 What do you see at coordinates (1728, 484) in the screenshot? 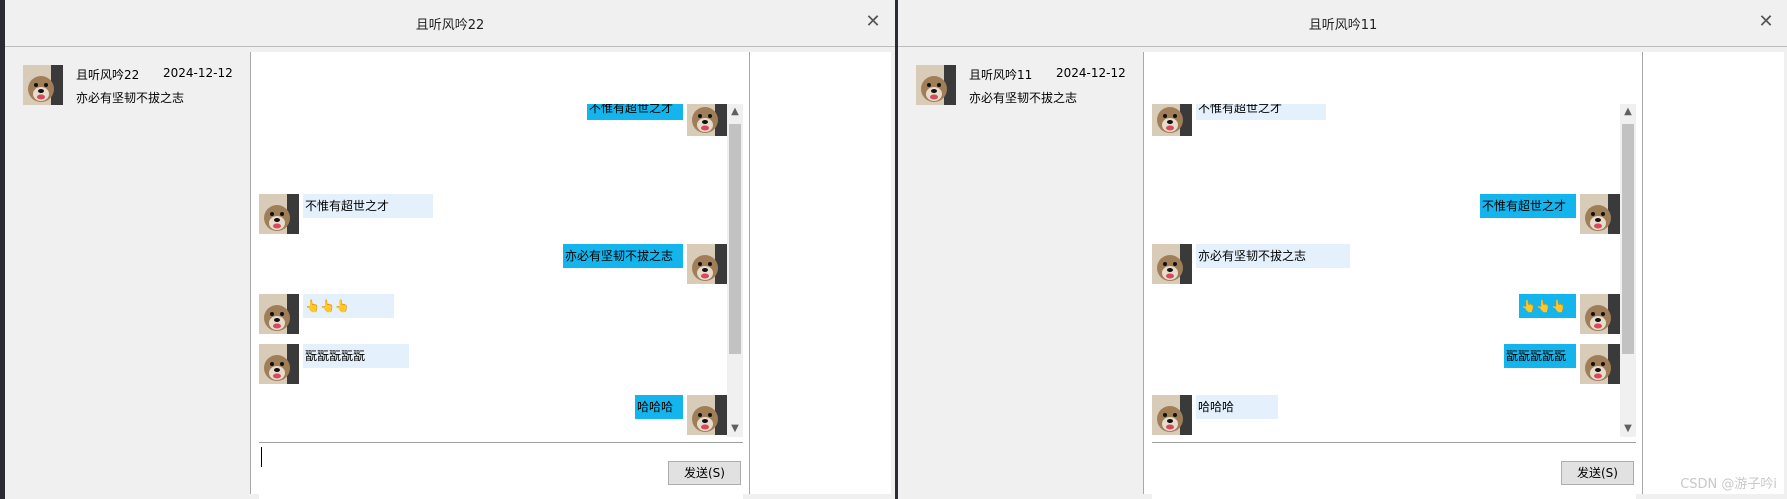
I see `watermark: CSDN @游子吟i` at bounding box center [1728, 484].